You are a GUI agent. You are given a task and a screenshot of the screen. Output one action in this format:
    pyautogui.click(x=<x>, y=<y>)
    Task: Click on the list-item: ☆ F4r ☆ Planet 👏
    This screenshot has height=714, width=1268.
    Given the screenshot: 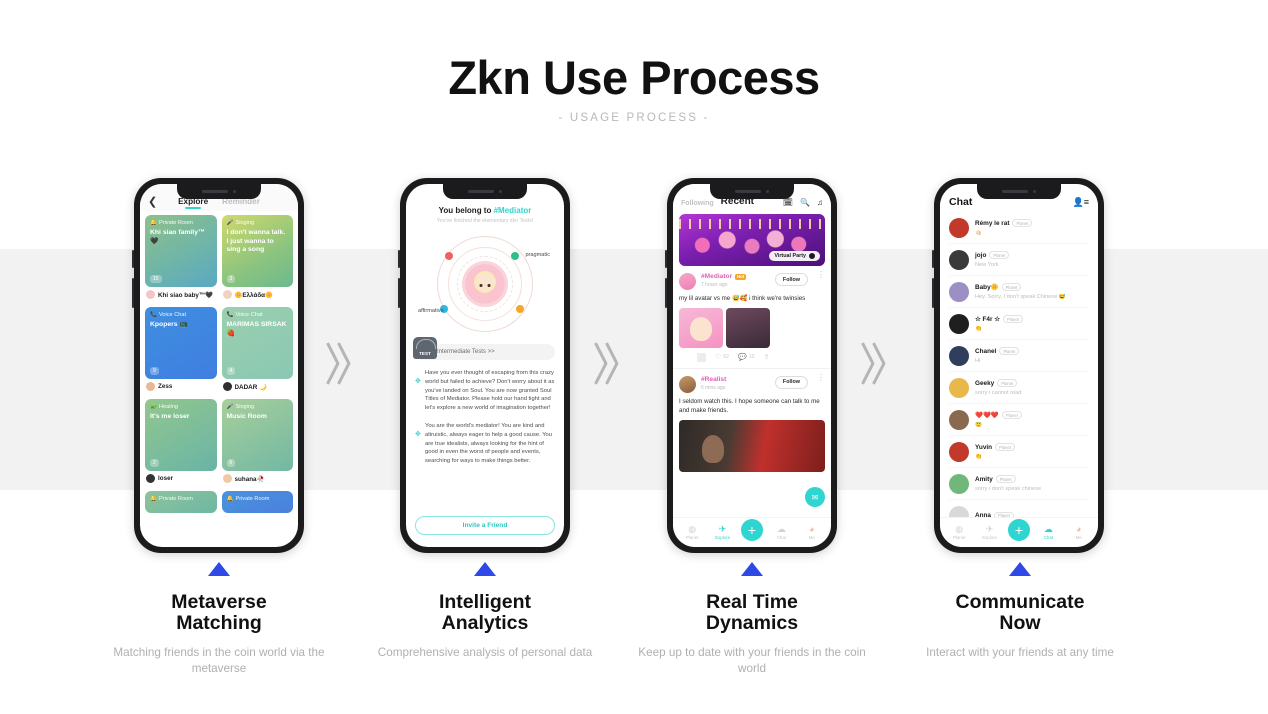 What is the action you would take?
    pyautogui.click(x=1019, y=324)
    